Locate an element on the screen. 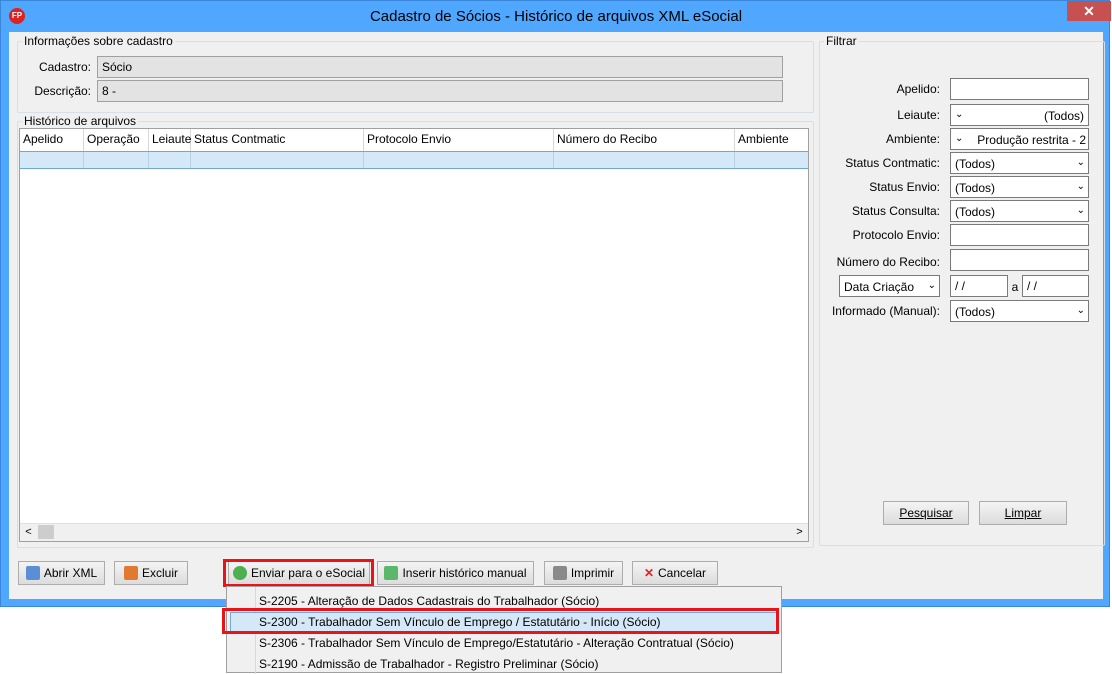  status-consulta-value: (Todos) is located at coordinates (975, 212).